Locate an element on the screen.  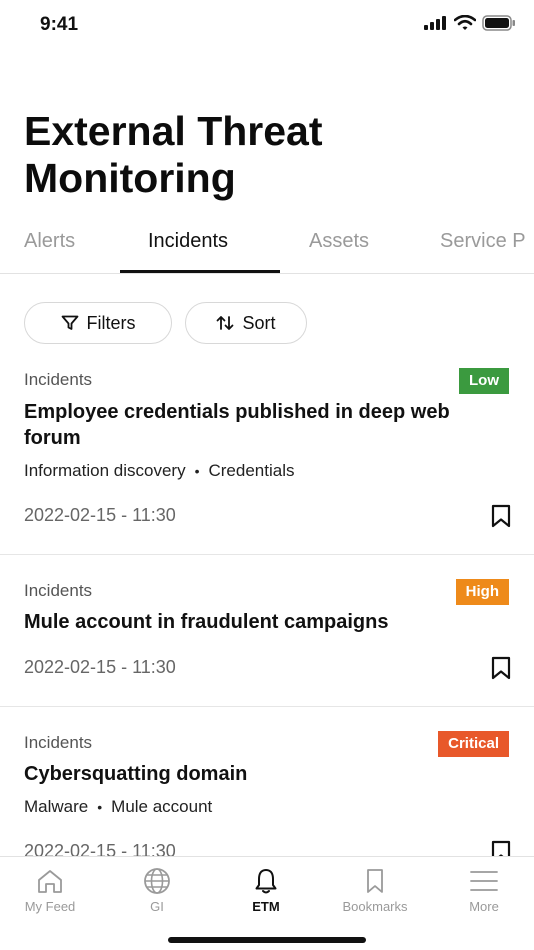
sort-button: Sort is located at coordinates (246, 323).